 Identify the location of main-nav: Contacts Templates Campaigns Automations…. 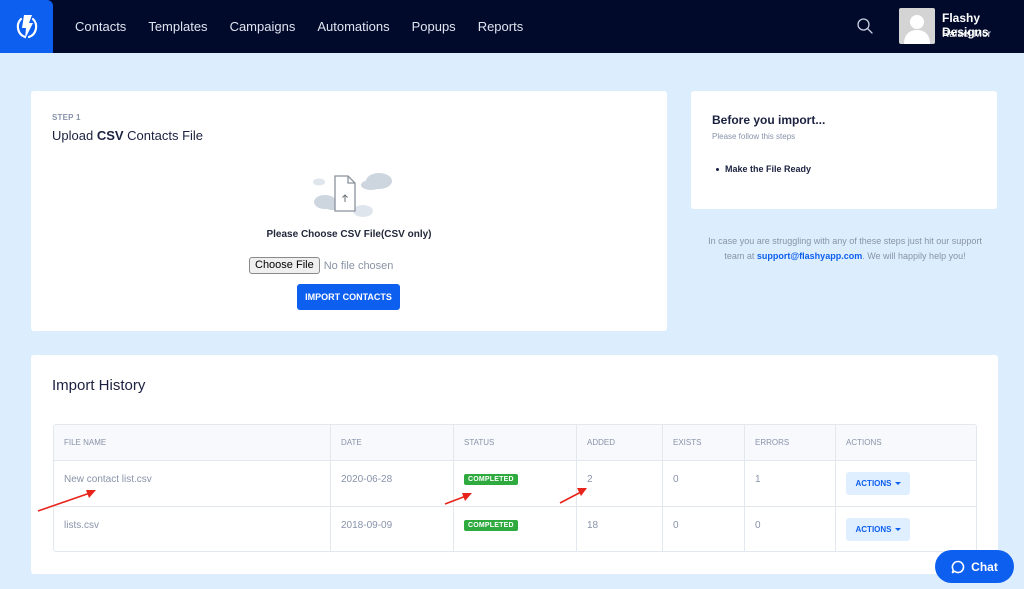
(310, 26).